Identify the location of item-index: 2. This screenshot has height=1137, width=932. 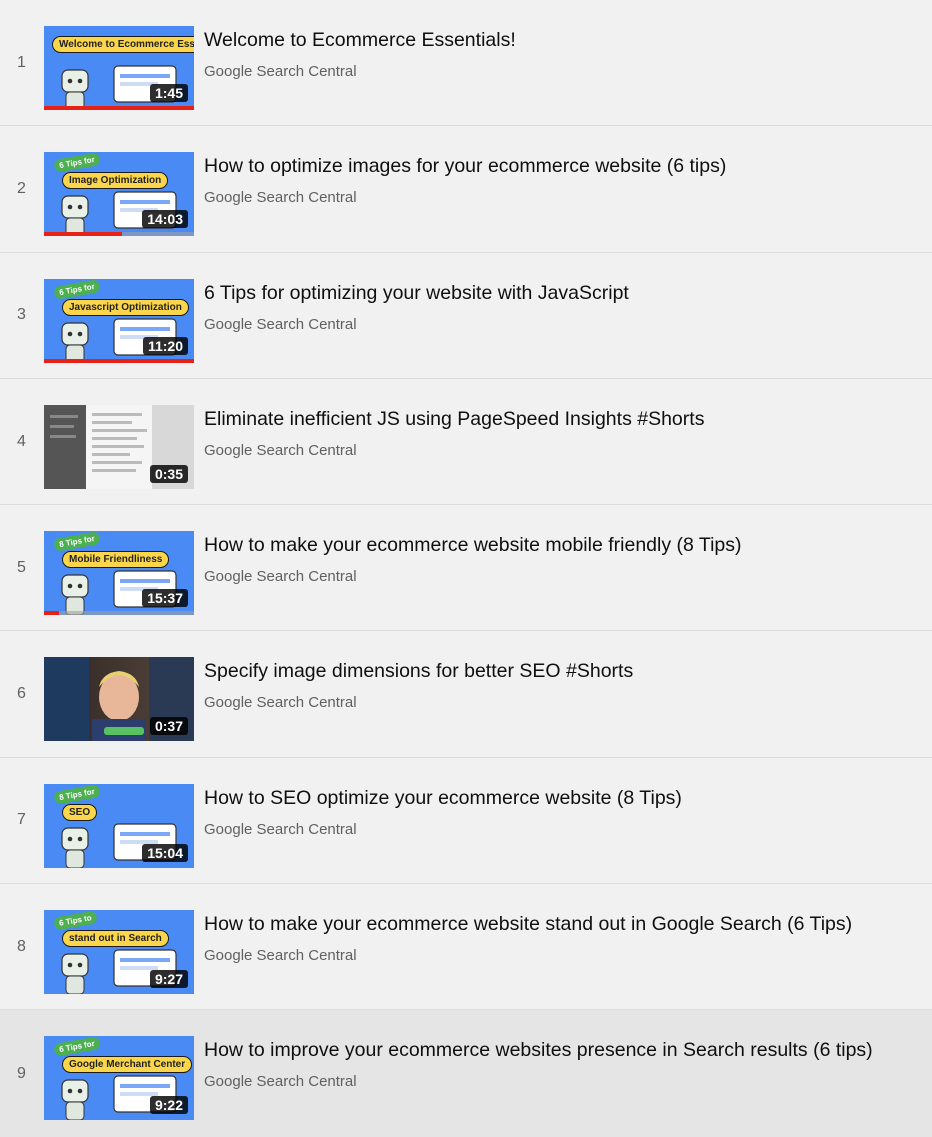
(21, 188).